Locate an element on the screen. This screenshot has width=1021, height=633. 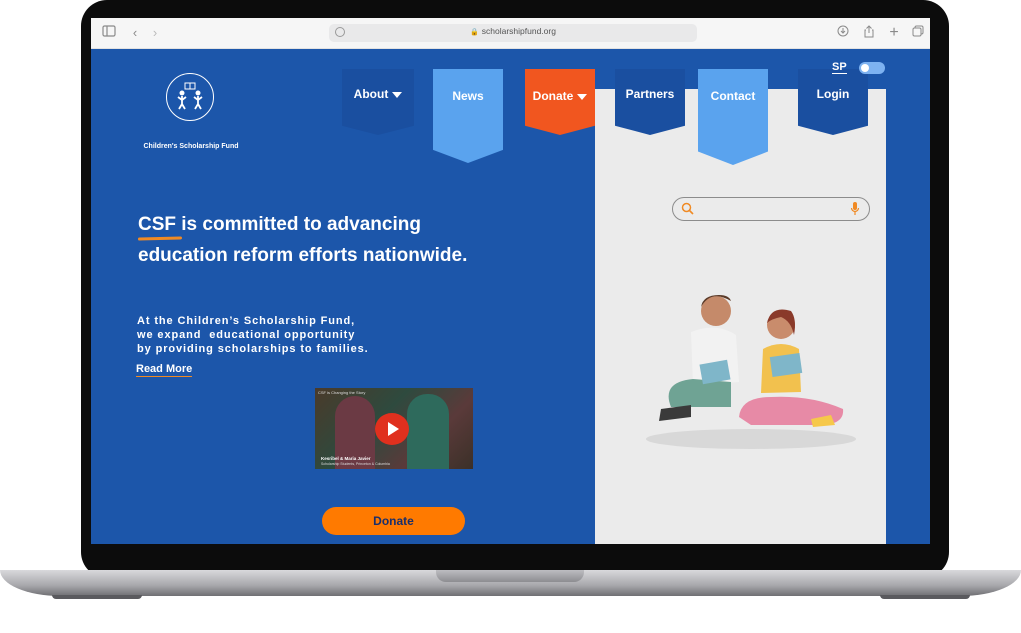
language-switch: SP is located at coordinates (839, 67).